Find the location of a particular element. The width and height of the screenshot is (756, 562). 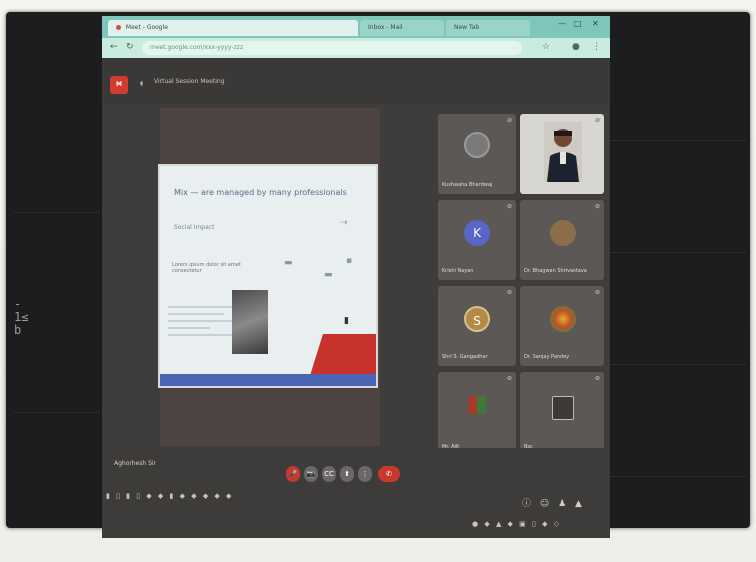

participant-tile: ⊘ Dr. Bhagwan Shrivastava is located at coordinates (562, 240).